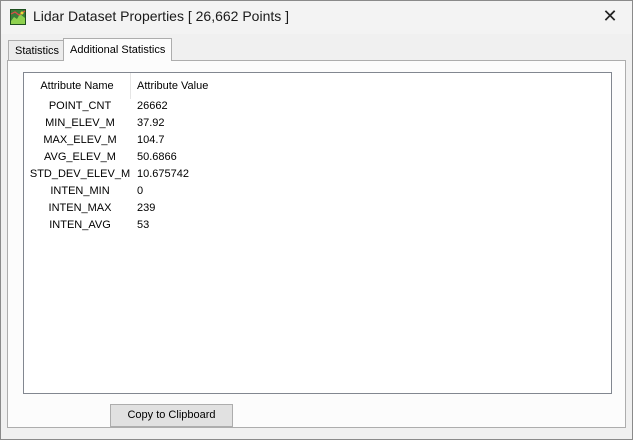  Describe the element at coordinates (317, 225) in the screenshot. I see `table-row: INTEN_AVG 53` at that location.